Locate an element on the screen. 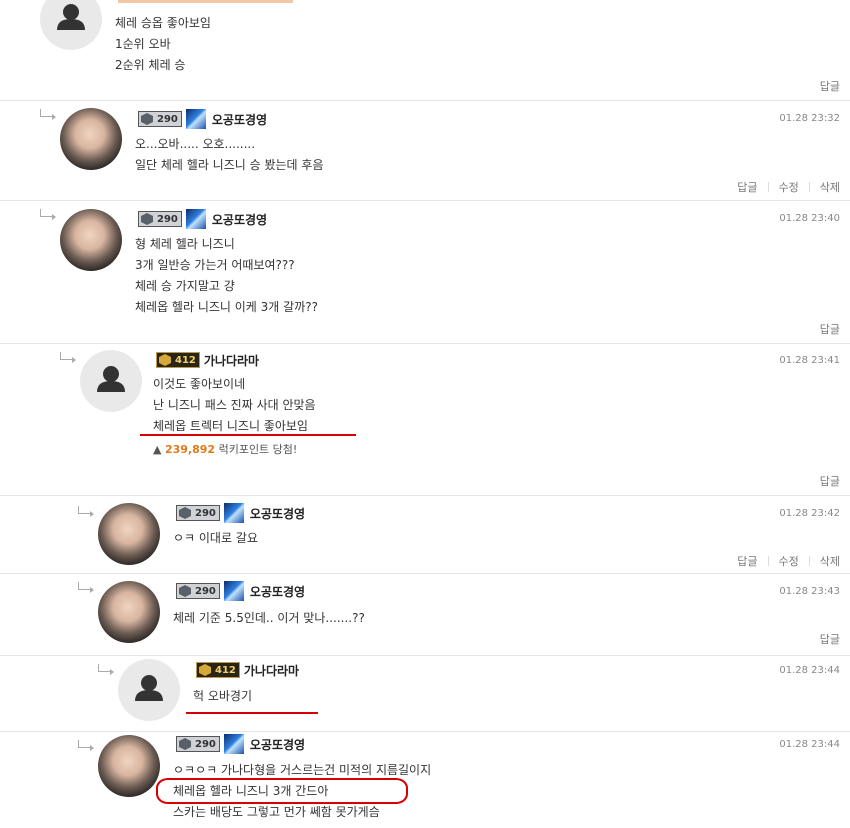 Image resolution: width=850 pixels, height=828 pixels. comment-body: 헉 오바경기 is located at coordinates (222, 696).